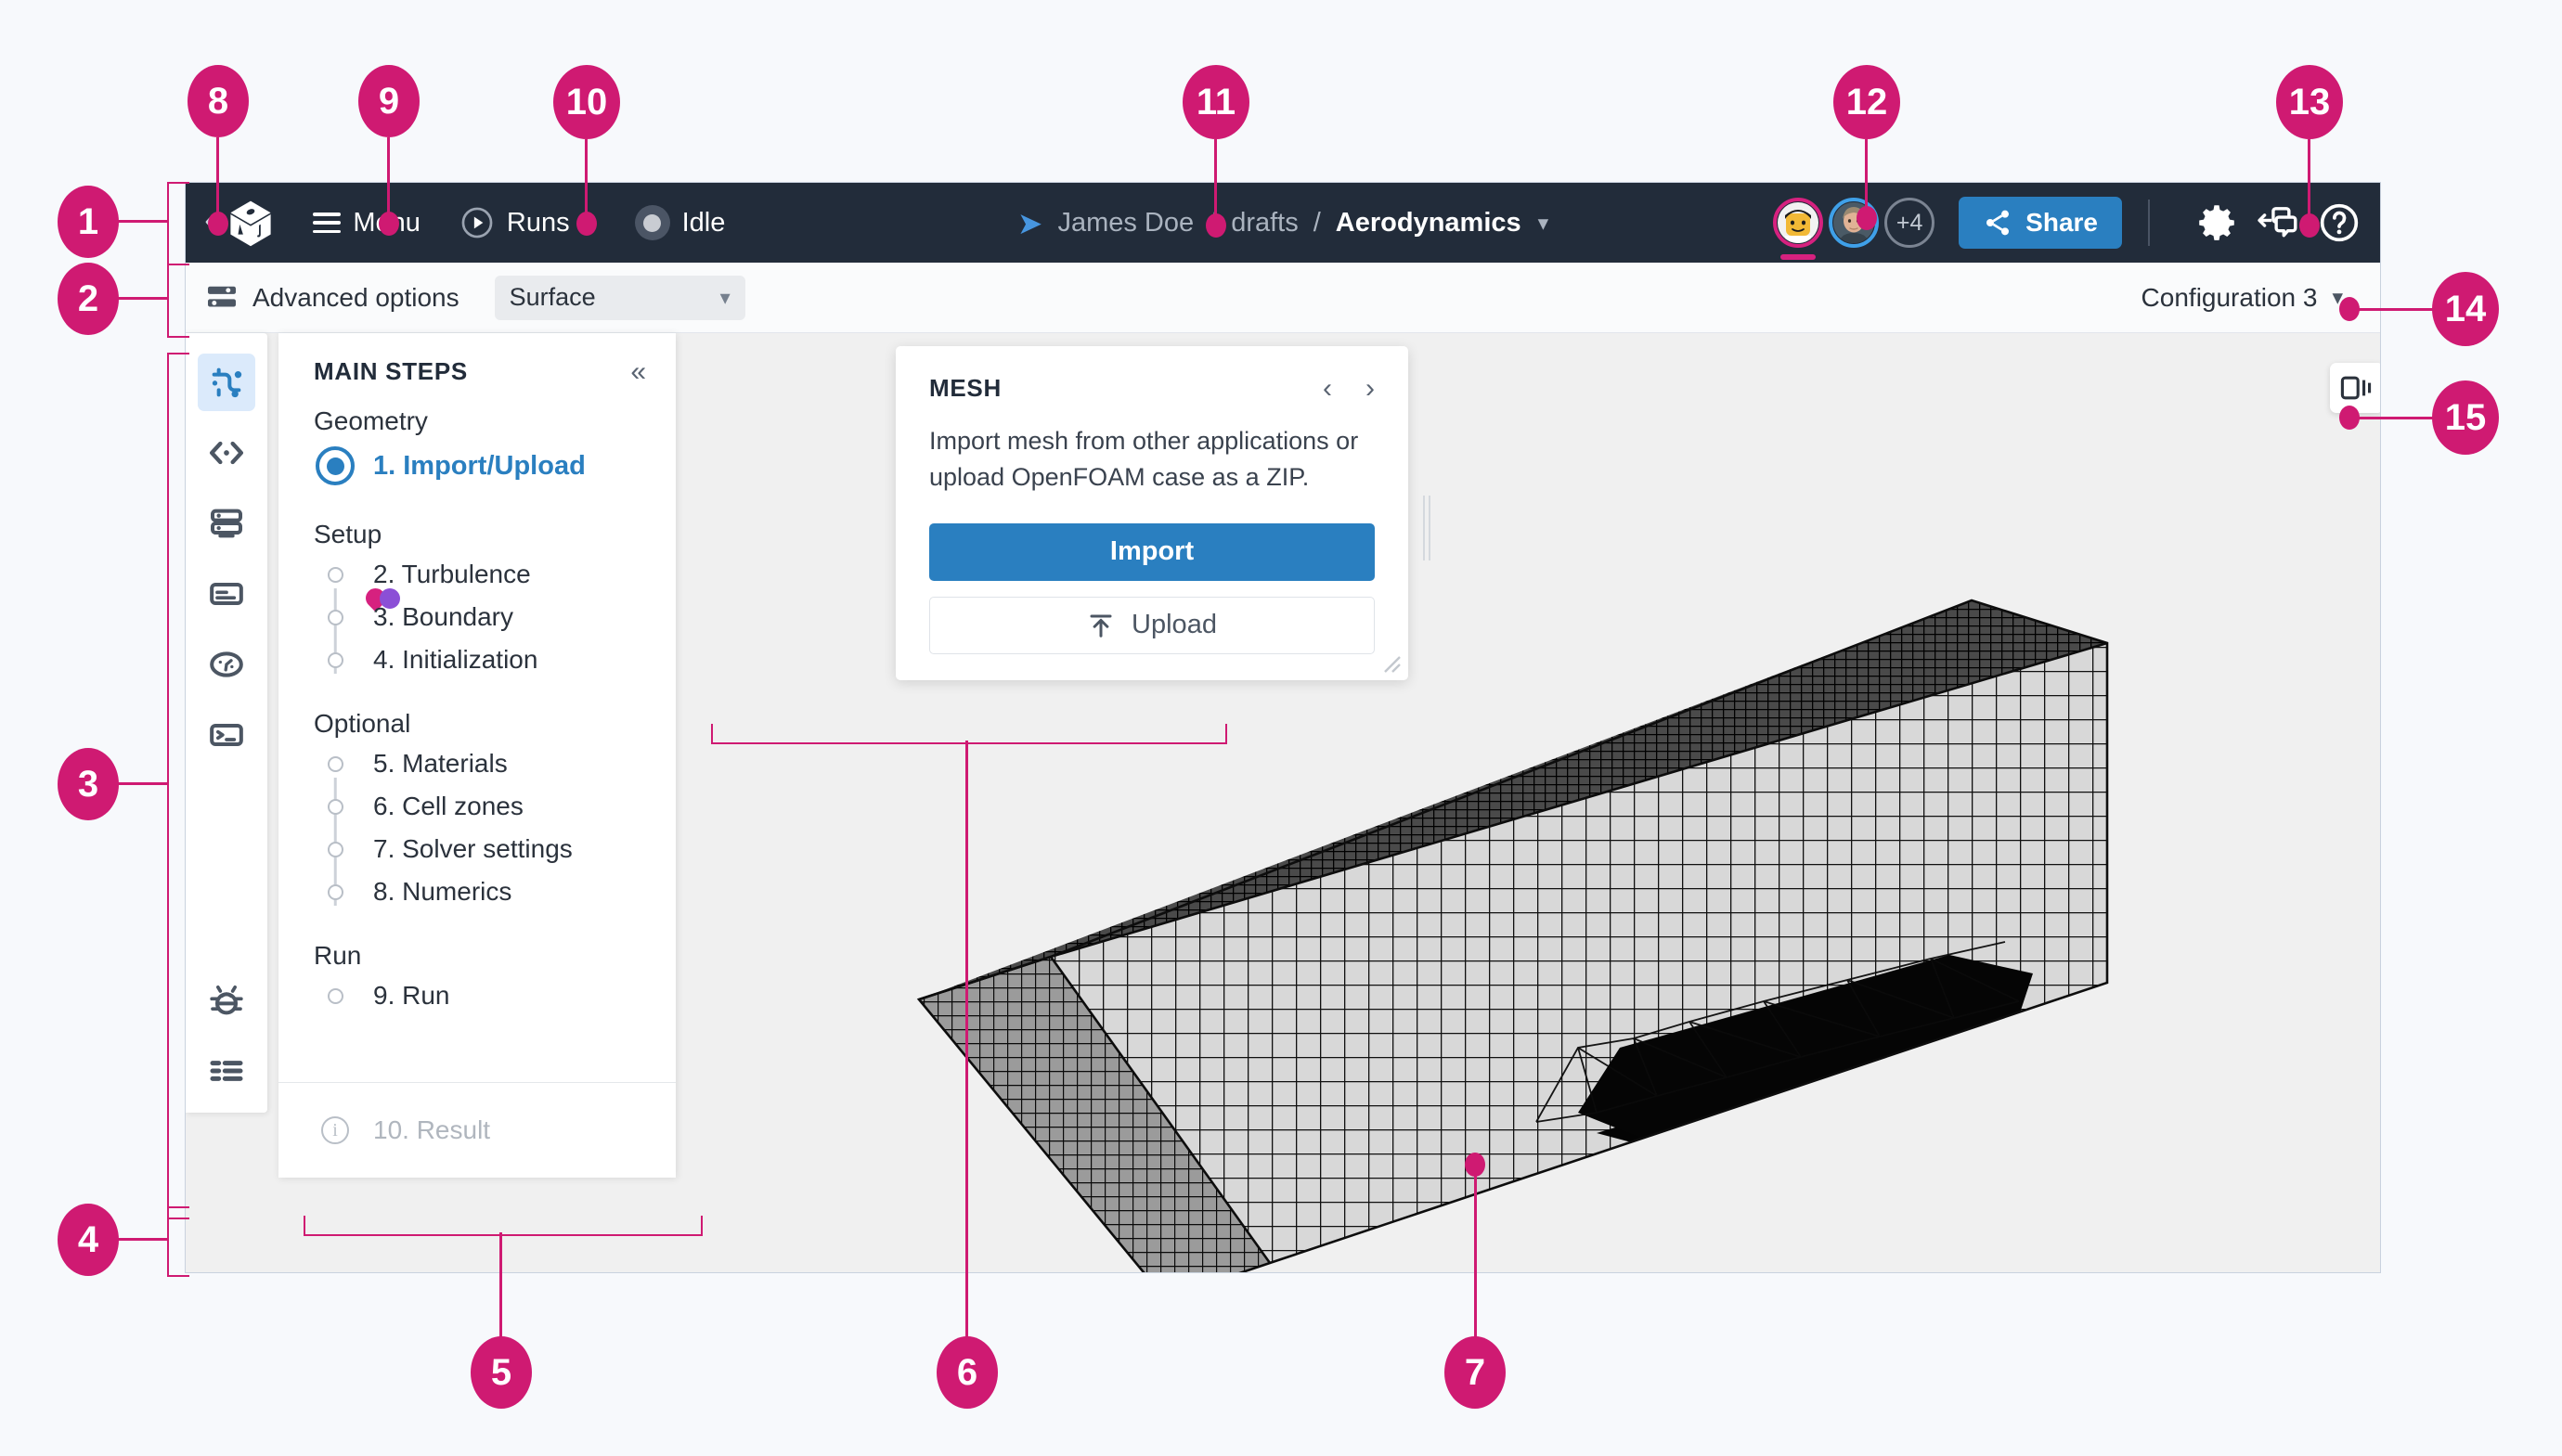 Image resolution: width=2562 pixels, height=1456 pixels. I want to click on help-icon, so click(2340, 222).